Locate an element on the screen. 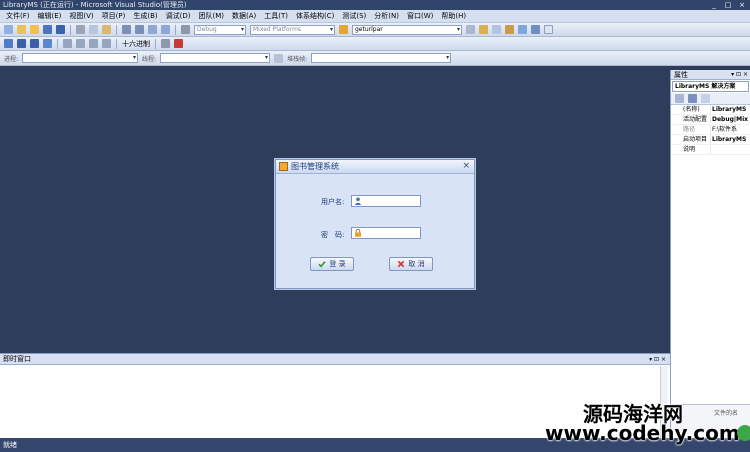 Image resolution: width=750 pixels, height=452 pixels. new-project-icon is located at coordinates (8, 29).